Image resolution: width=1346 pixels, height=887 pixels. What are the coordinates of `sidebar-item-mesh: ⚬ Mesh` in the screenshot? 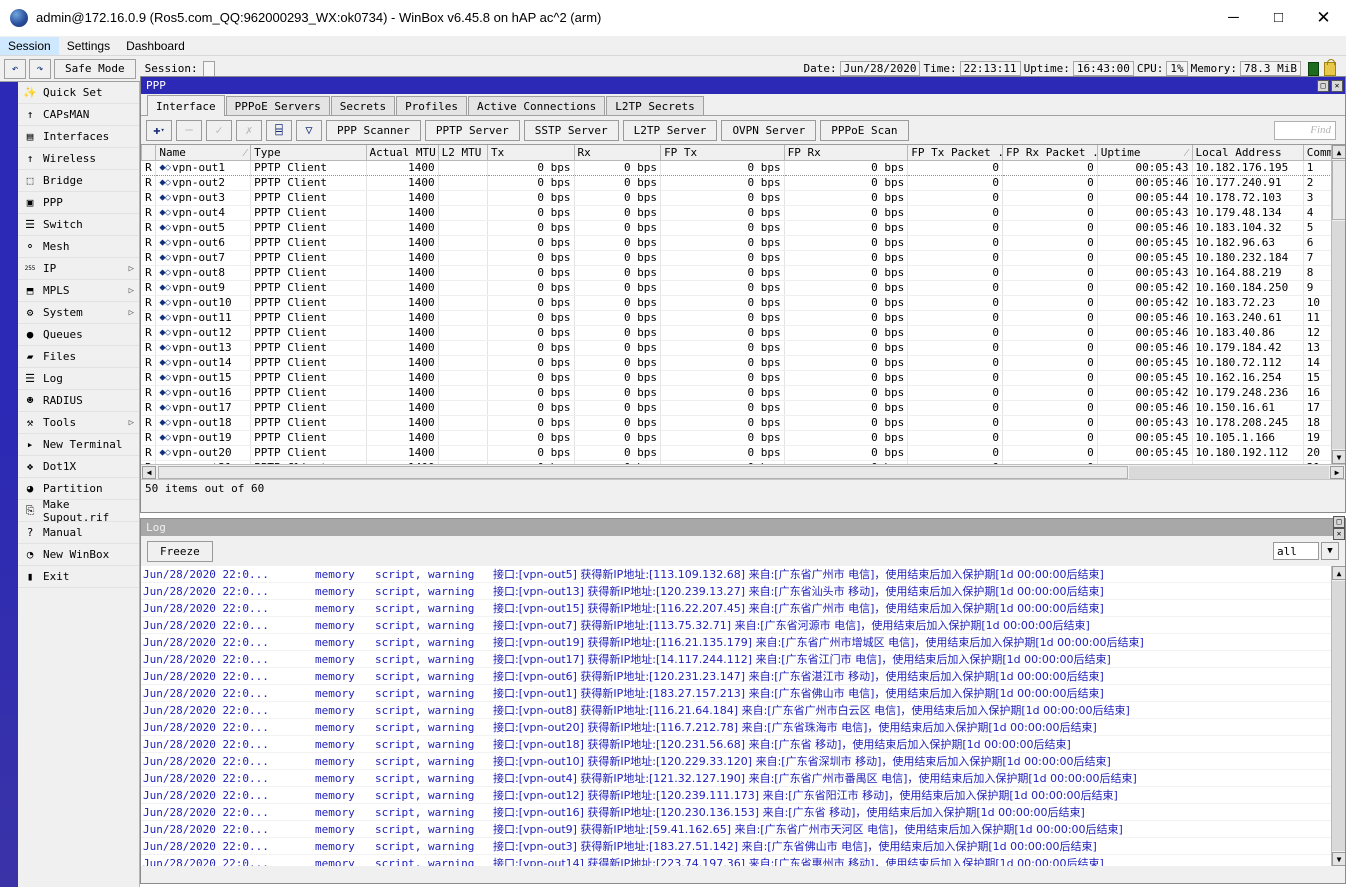 It's located at (78, 247).